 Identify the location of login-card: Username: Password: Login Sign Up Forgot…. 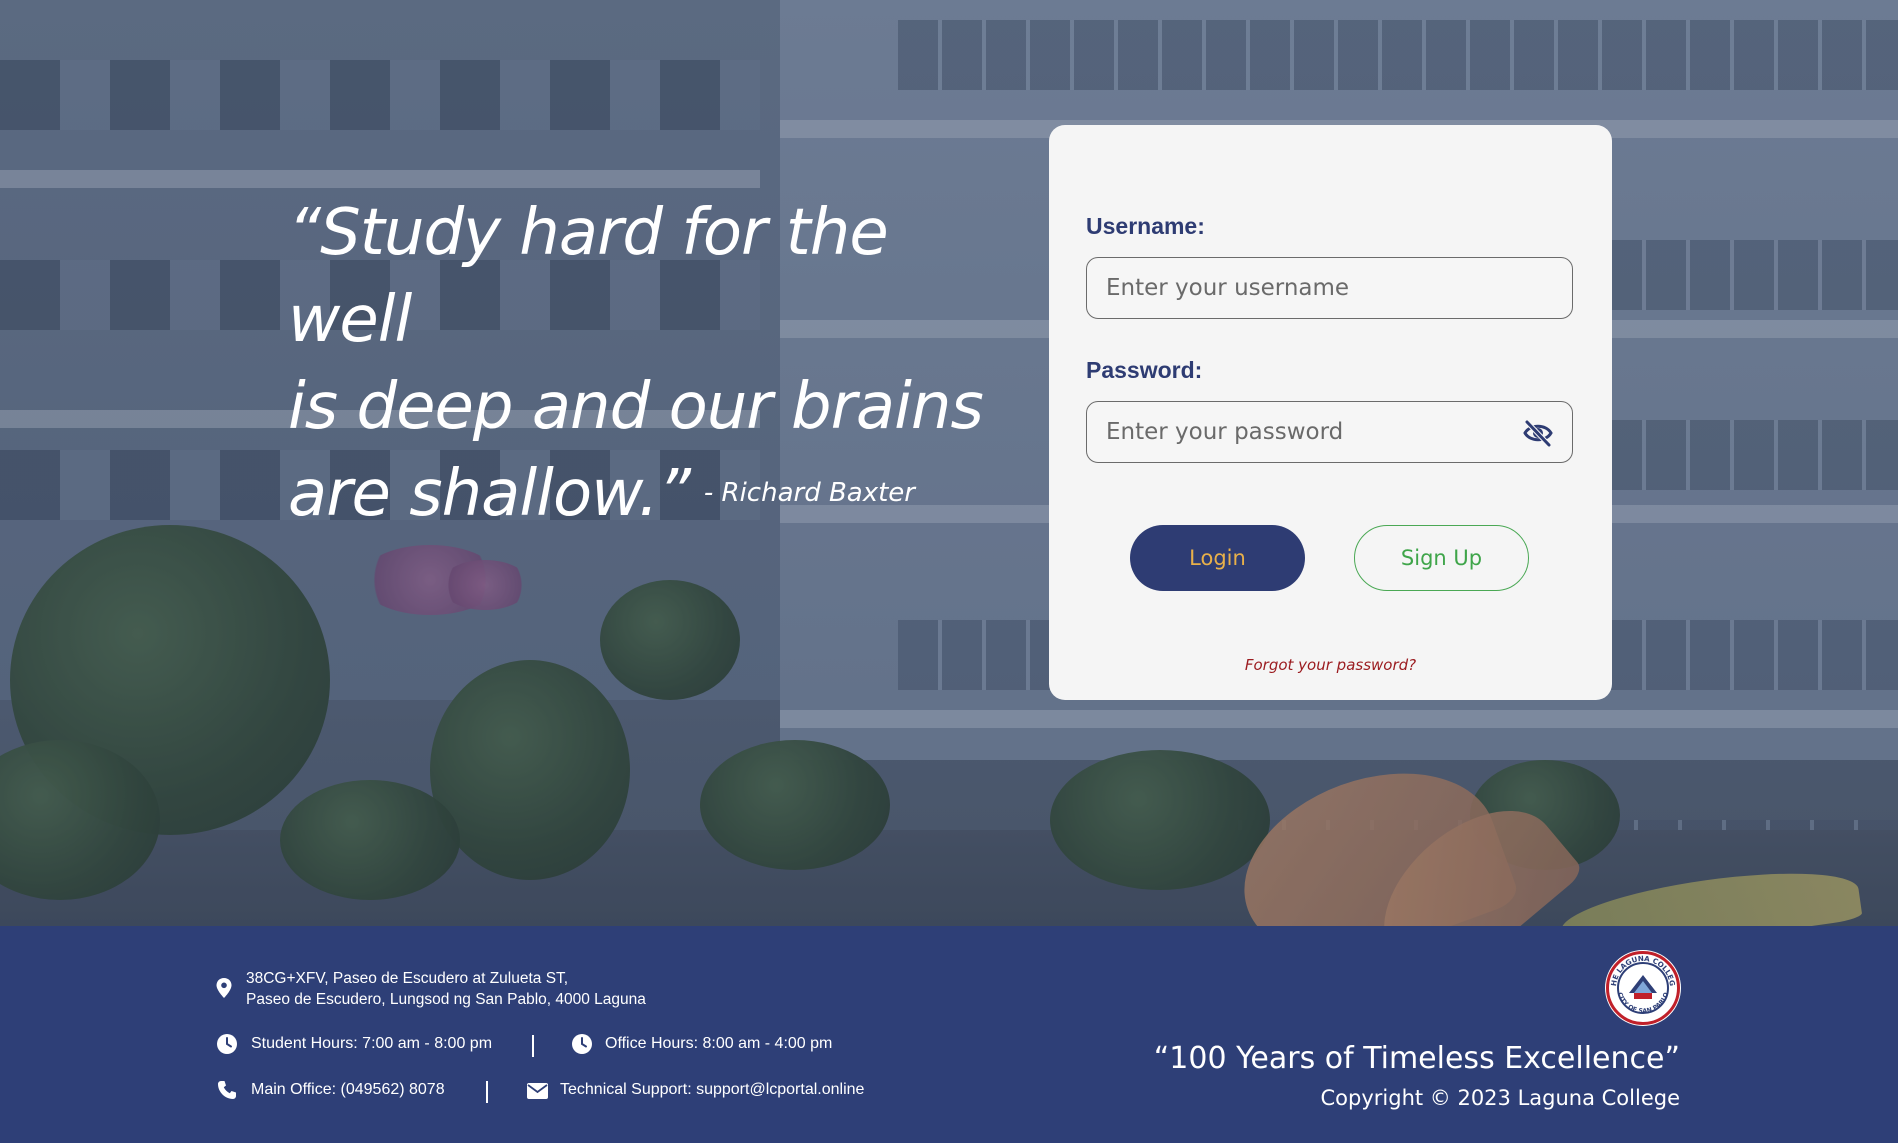
(1330, 412).